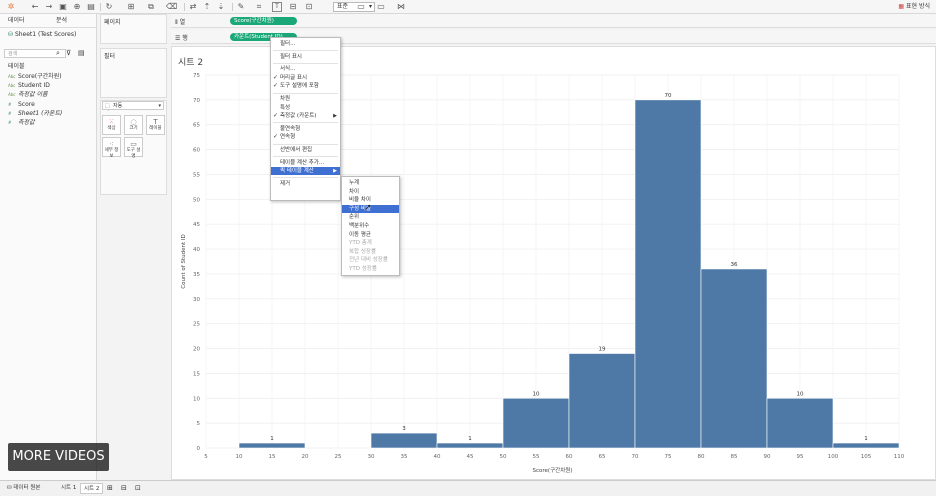 The height and width of the screenshot is (496, 936). Describe the element at coordinates (370, 235) in the screenshot. I see `submenu-item: 이동 평균` at that location.